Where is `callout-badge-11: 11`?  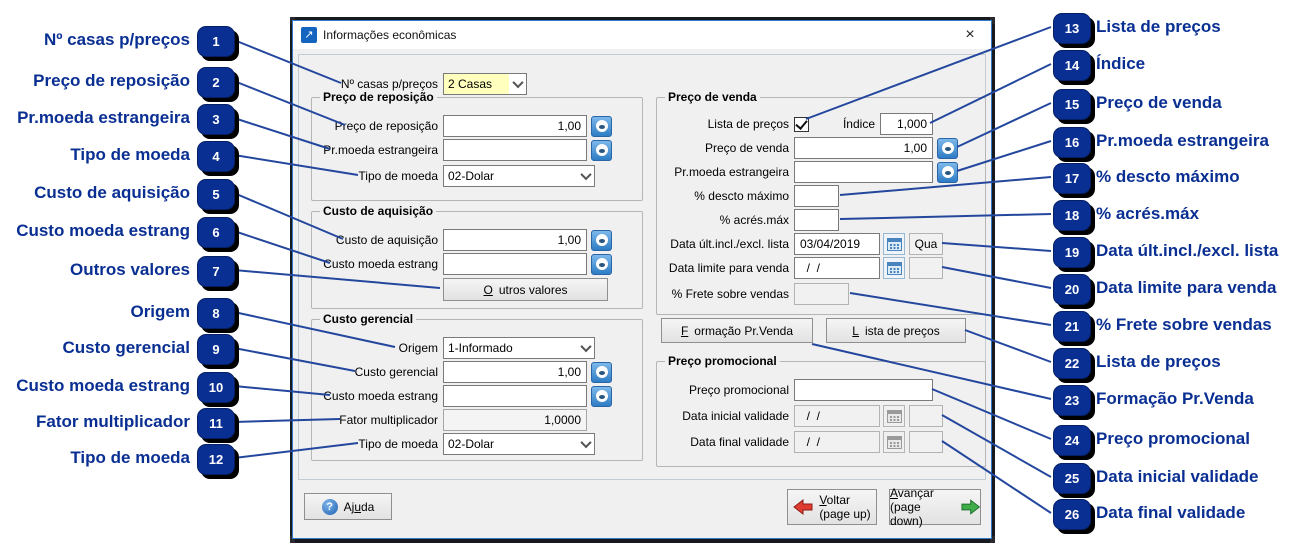 callout-badge-11: 11 is located at coordinates (216, 423).